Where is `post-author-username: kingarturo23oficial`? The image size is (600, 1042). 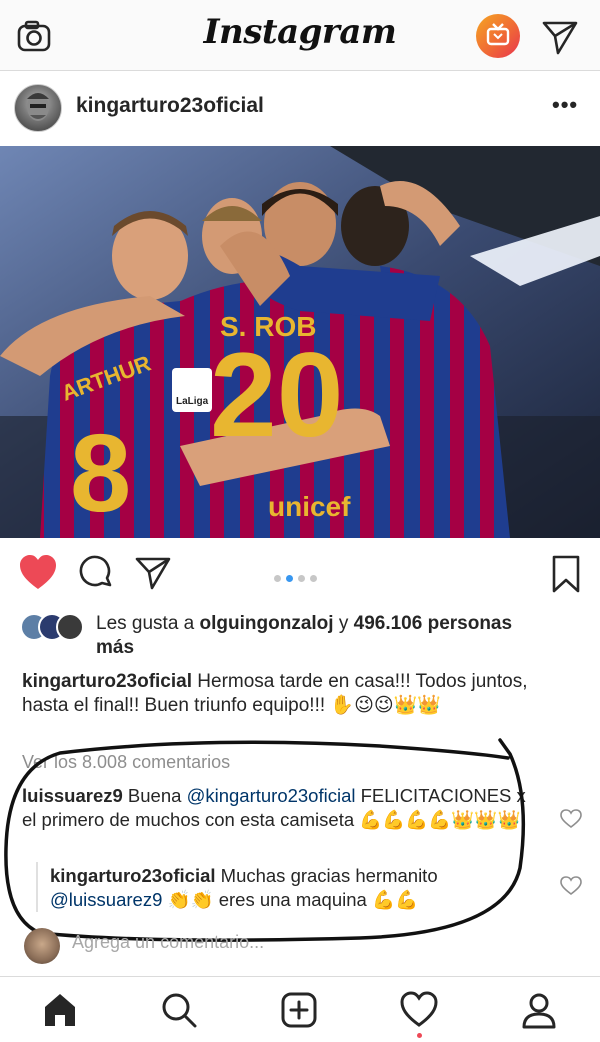
post-author-username: kingarturo23oficial is located at coordinates (170, 106).